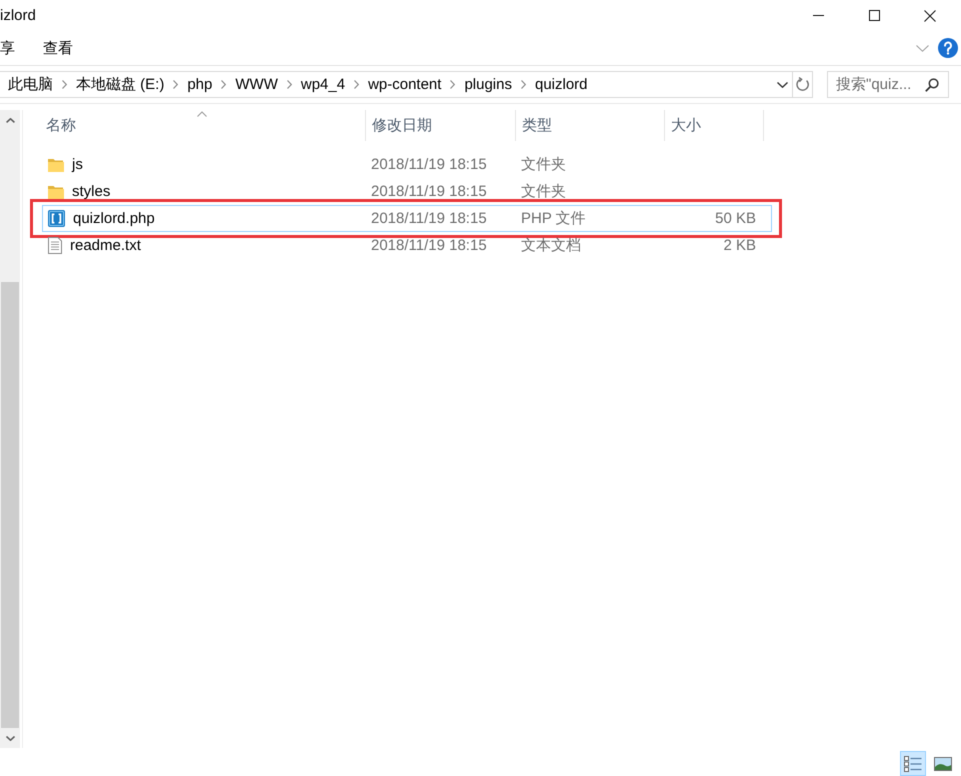 Image resolution: width=961 pixels, height=776 pixels. I want to click on breadcrumb: WWW, so click(256, 84).